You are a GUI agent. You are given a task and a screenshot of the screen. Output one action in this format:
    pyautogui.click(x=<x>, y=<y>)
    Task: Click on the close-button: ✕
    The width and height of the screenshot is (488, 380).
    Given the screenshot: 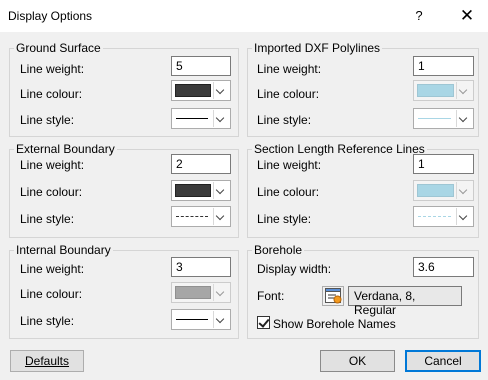 What is the action you would take?
    pyautogui.click(x=467, y=16)
    